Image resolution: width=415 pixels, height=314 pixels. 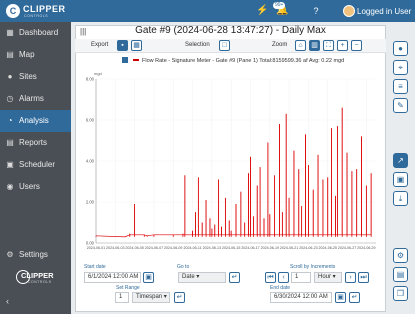 What do you see at coordinates (384, 11) in the screenshot?
I see `user-label: Logged in User` at bounding box center [384, 11].